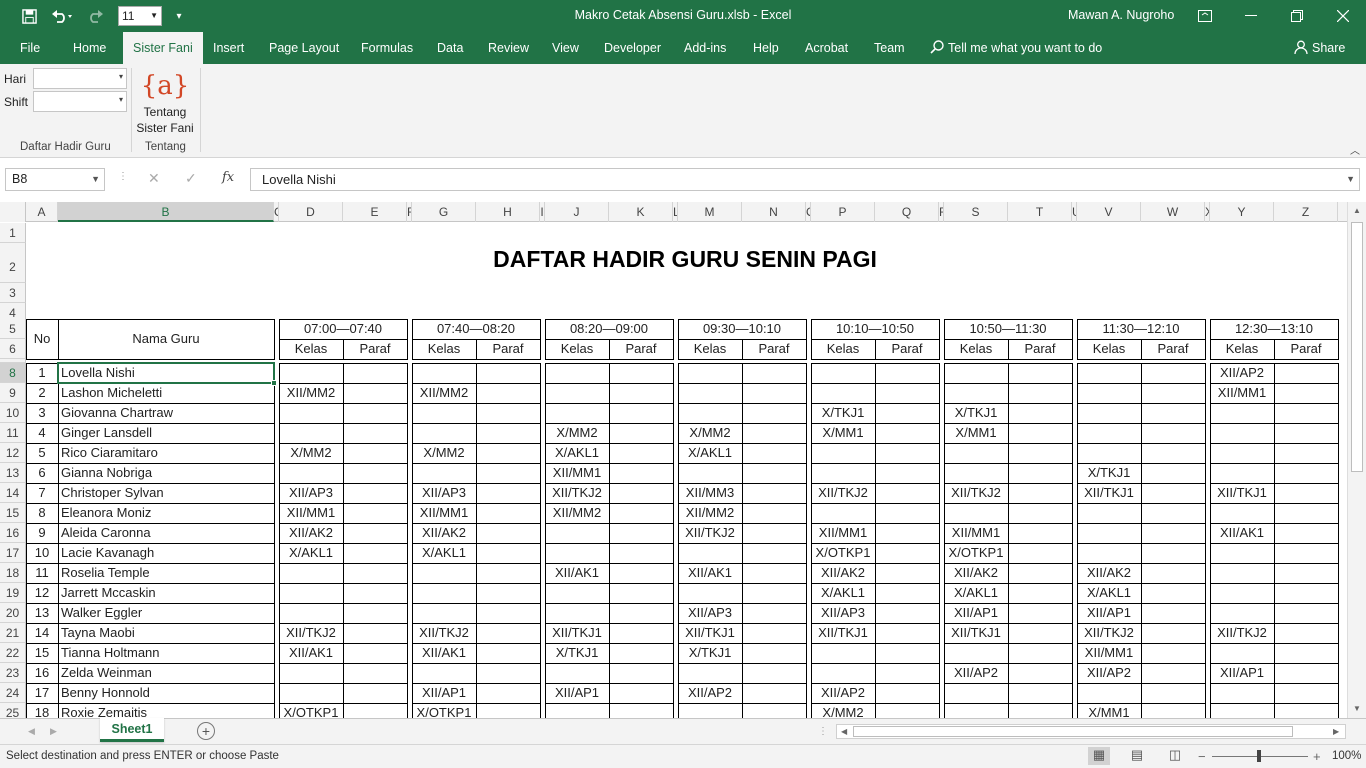 The image size is (1366, 768). What do you see at coordinates (13, 633) in the screenshot?
I see `row-header: 21` at bounding box center [13, 633].